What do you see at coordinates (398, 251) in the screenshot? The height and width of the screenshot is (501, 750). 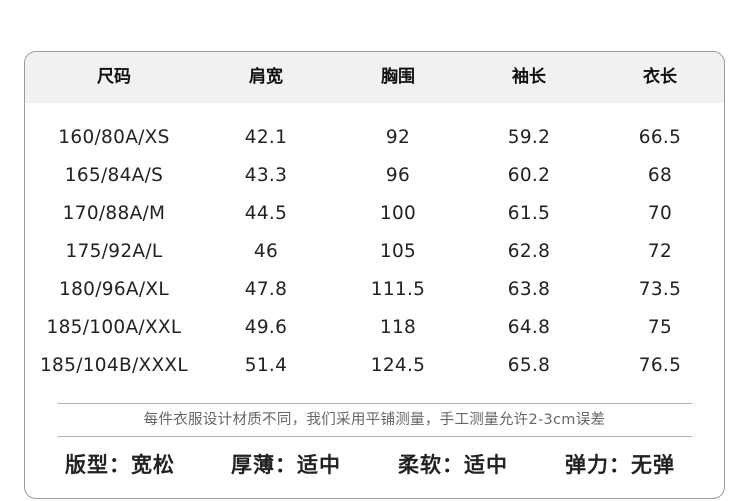 I see `cell-chest: 105` at bounding box center [398, 251].